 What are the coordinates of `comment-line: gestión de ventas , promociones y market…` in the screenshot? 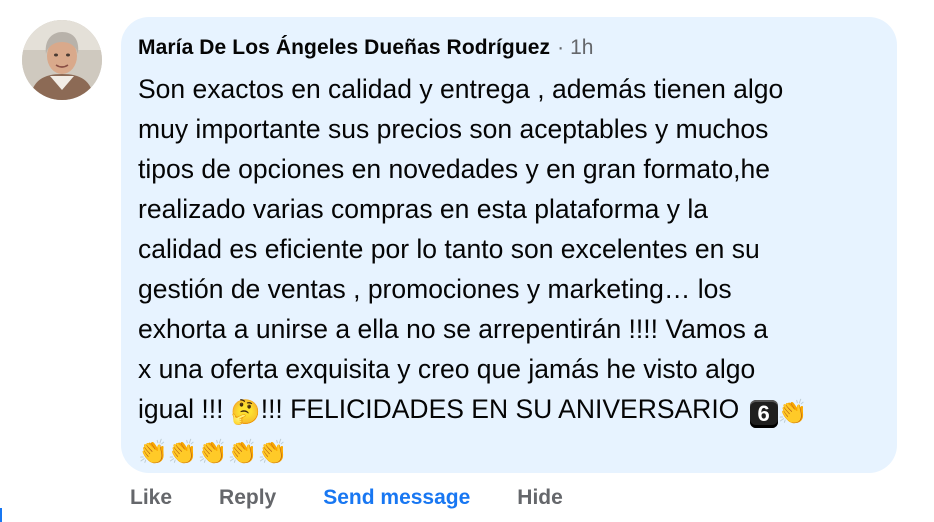 It's located at (435, 289).